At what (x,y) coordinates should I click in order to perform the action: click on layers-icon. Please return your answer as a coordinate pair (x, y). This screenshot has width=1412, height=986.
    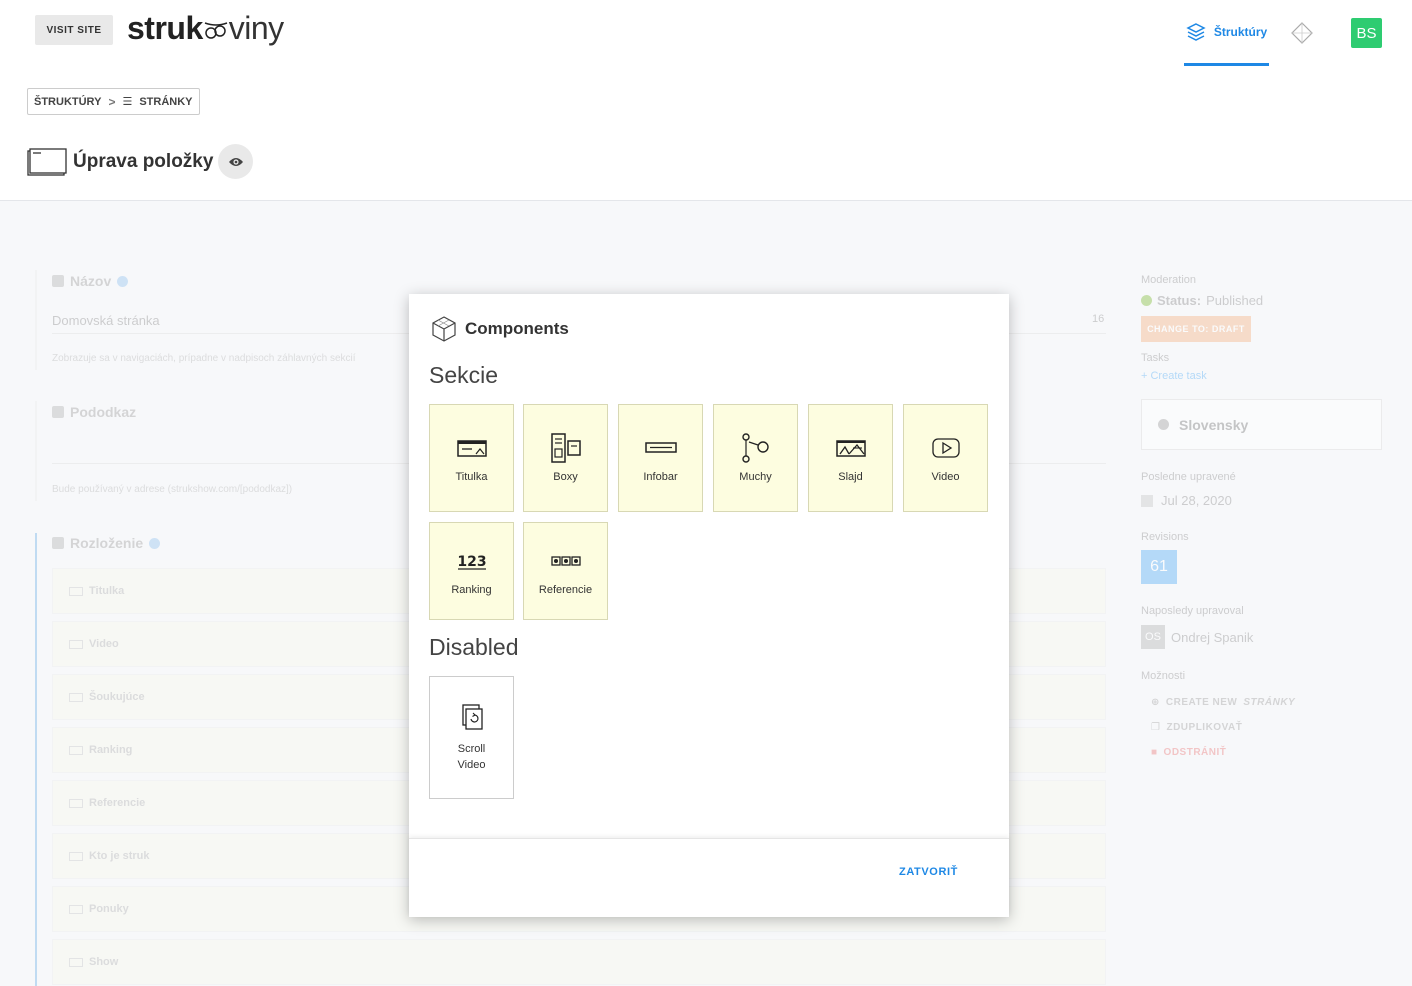
    Looking at the image, I should click on (1196, 31).